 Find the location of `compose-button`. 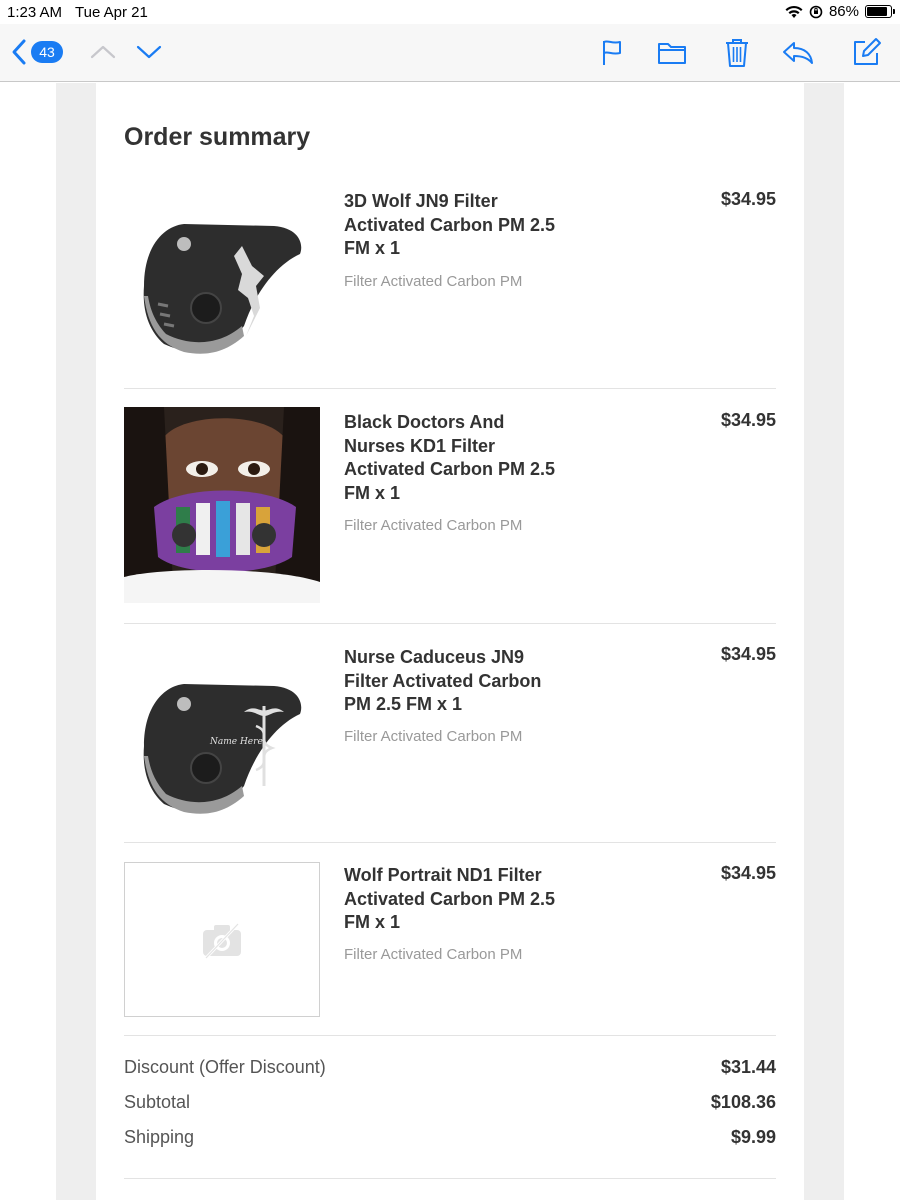

compose-button is located at coordinates (866, 52).